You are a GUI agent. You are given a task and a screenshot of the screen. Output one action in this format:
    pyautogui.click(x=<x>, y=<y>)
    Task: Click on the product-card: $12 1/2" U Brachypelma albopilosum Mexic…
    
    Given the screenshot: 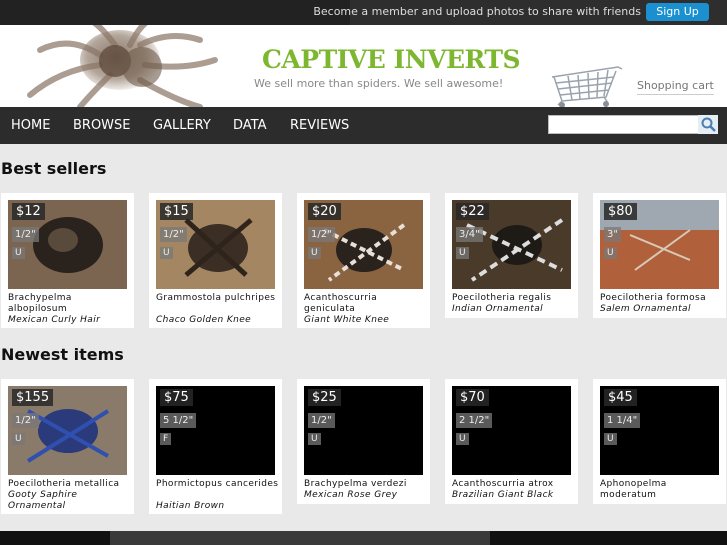 What is the action you would take?
    pyautogui.click(x=67, y=260)
    